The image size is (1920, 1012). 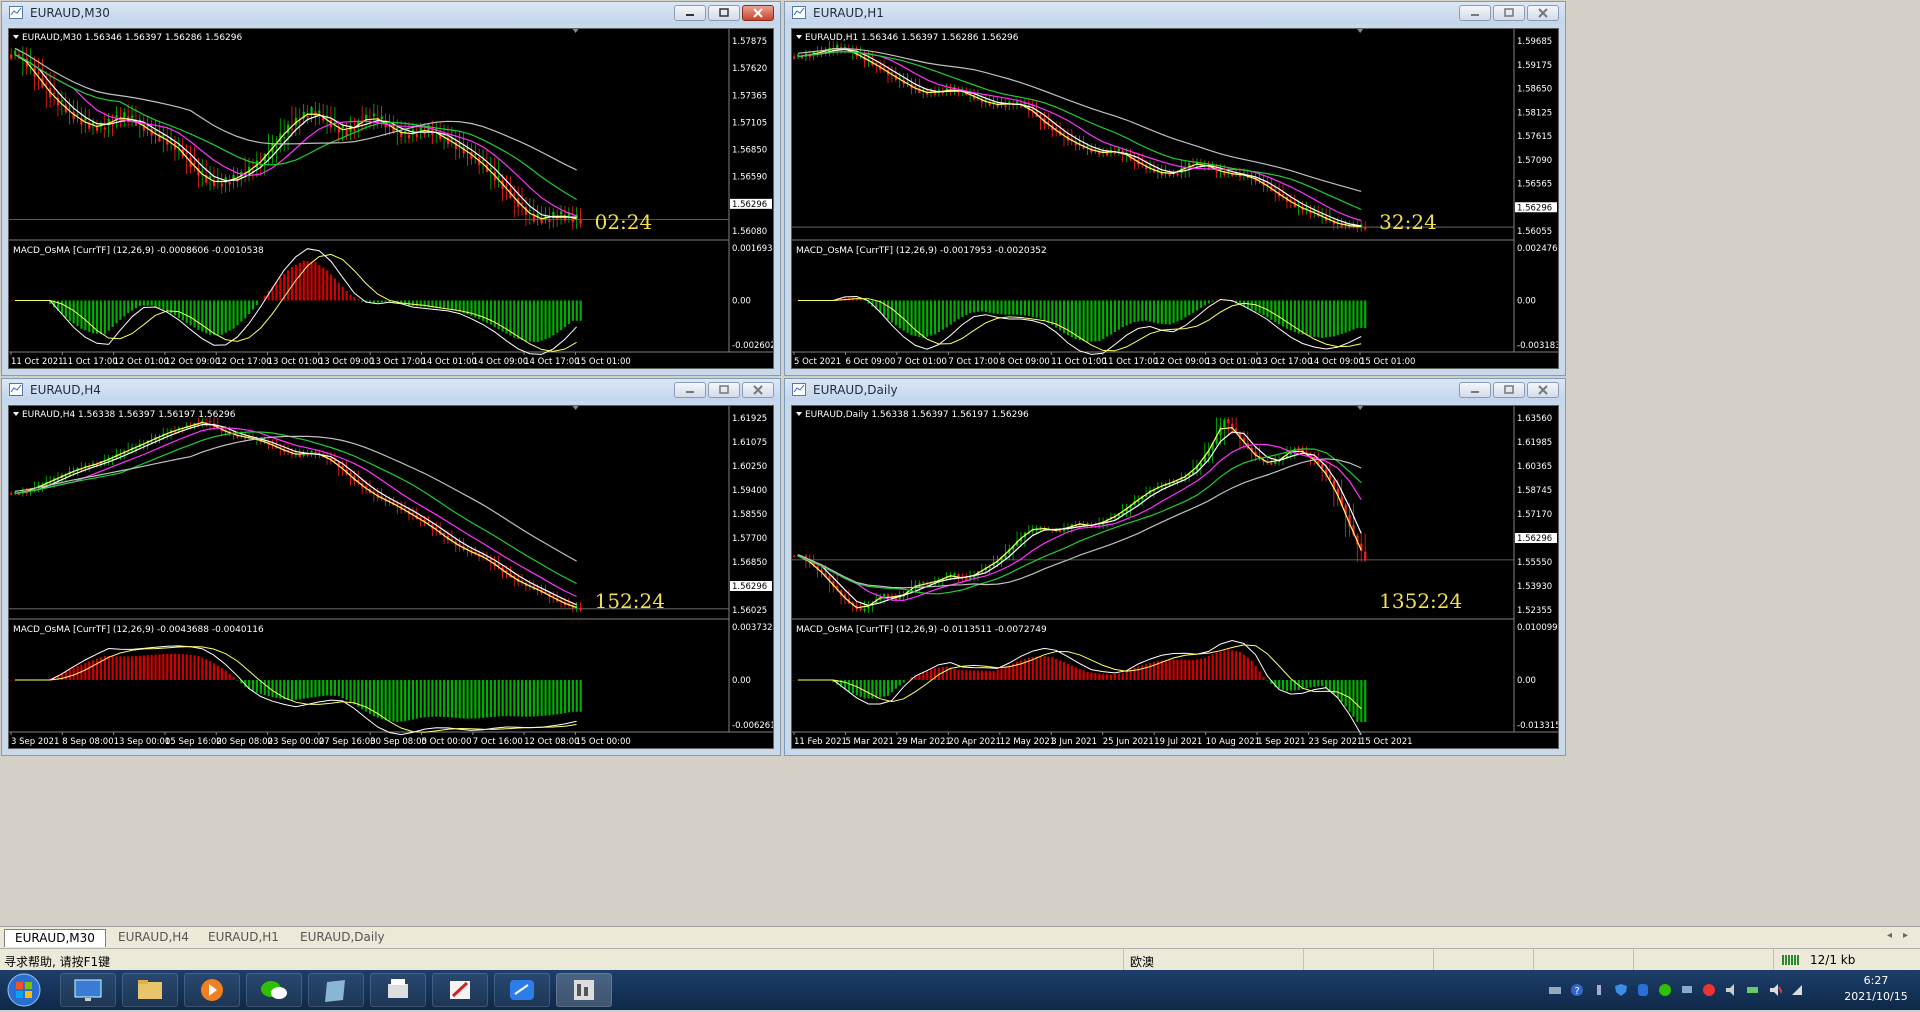 What do you see at coordinates (1876, 988) in the screenshot?
I see `clock: 6:27 2021/10/15` at bounding box center [1876, 988].